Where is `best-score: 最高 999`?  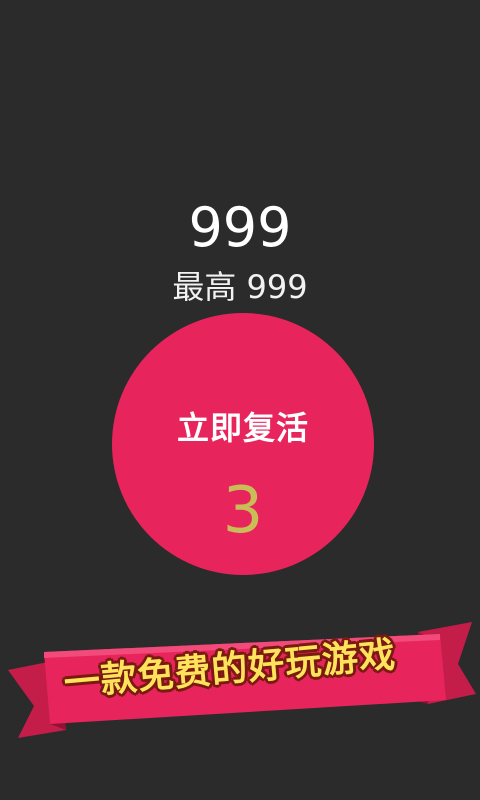 best-score: 最高 999 is located at coordinates (240, 287).